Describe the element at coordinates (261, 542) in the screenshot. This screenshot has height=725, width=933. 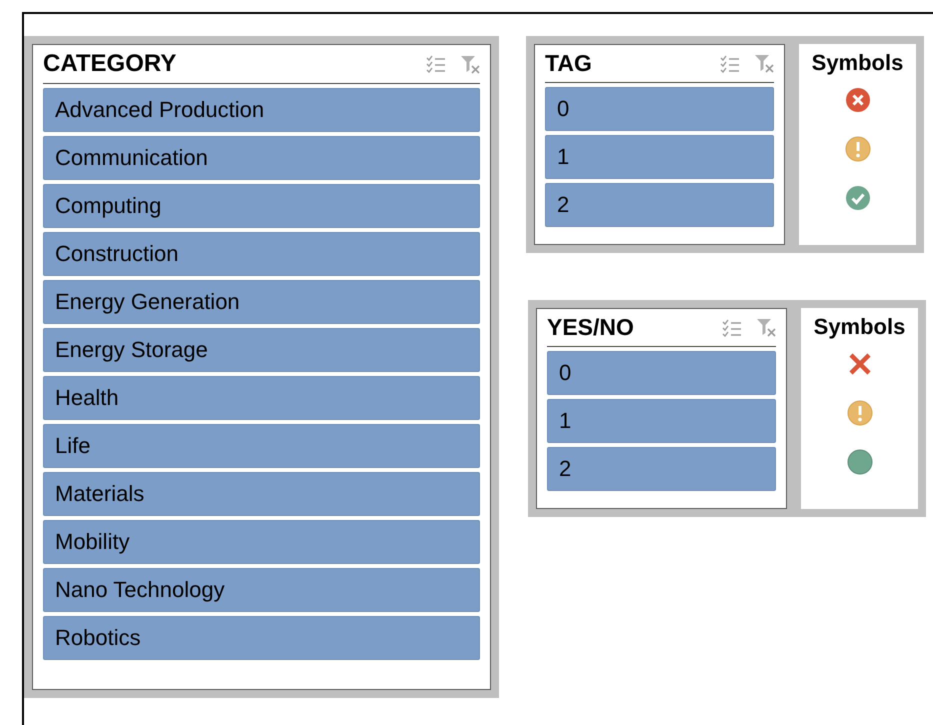
I see `slicer-item: Mobility` at that location.